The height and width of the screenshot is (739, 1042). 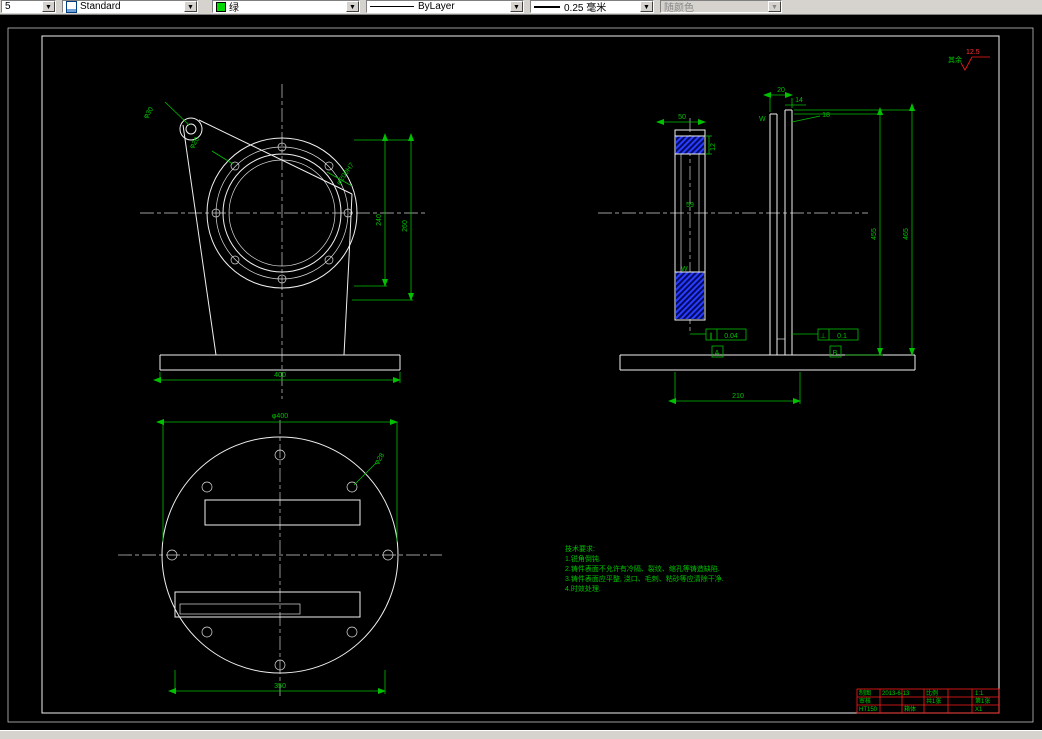 What do you see at coordinates (781, 90) in the screenshot?
I see `dim-d: 20` at bounding box center [781, 90].